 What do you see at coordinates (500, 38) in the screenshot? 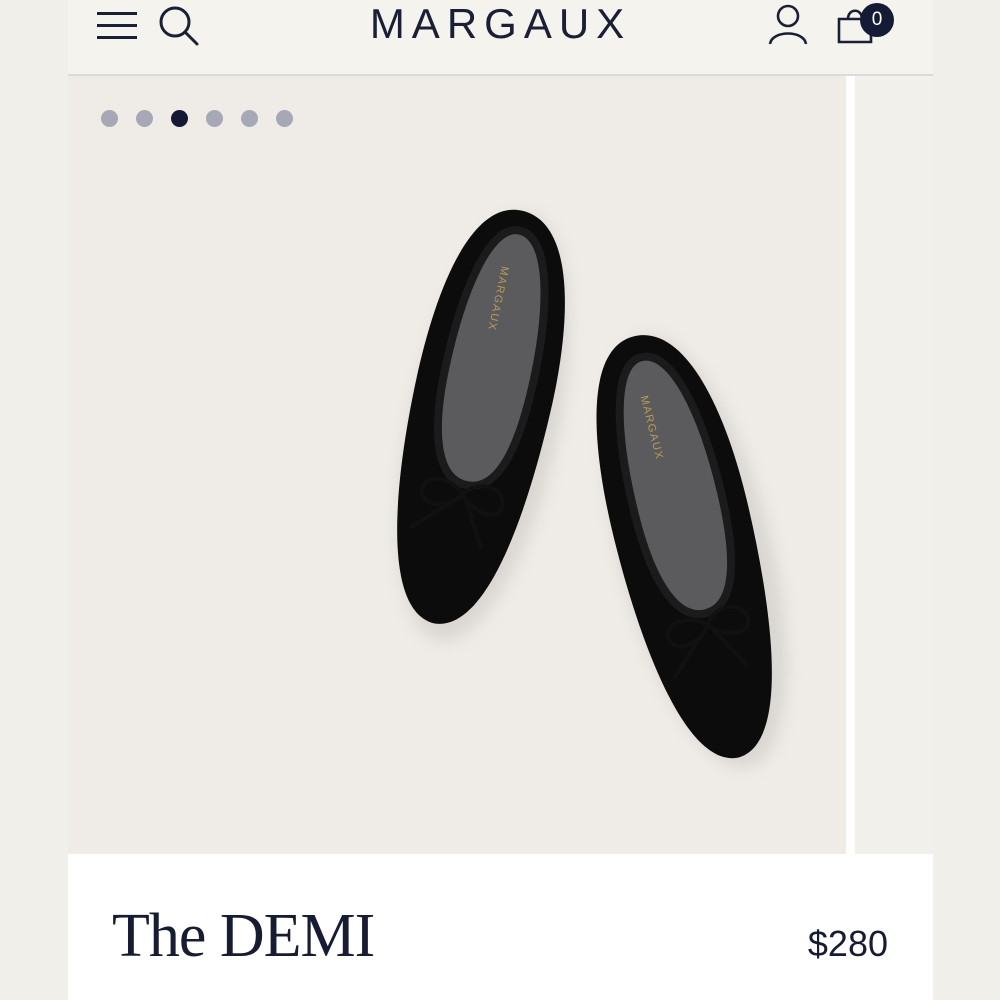
I see `site-header: MARGAUX 0` at bounding box center [500, 38].